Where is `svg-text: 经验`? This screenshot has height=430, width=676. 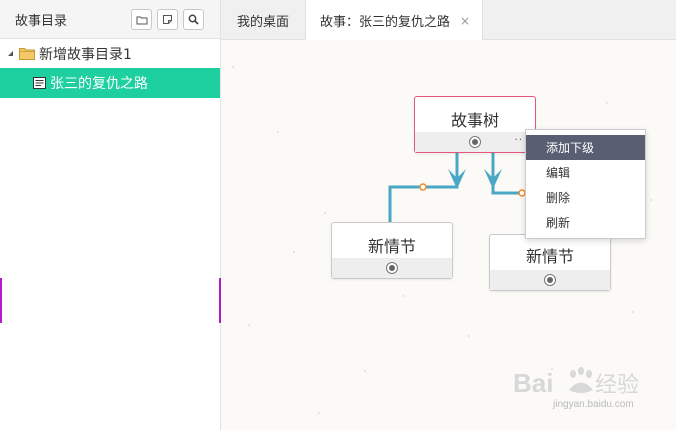 svg-text: 经验 is located at coordinates (617, 385).